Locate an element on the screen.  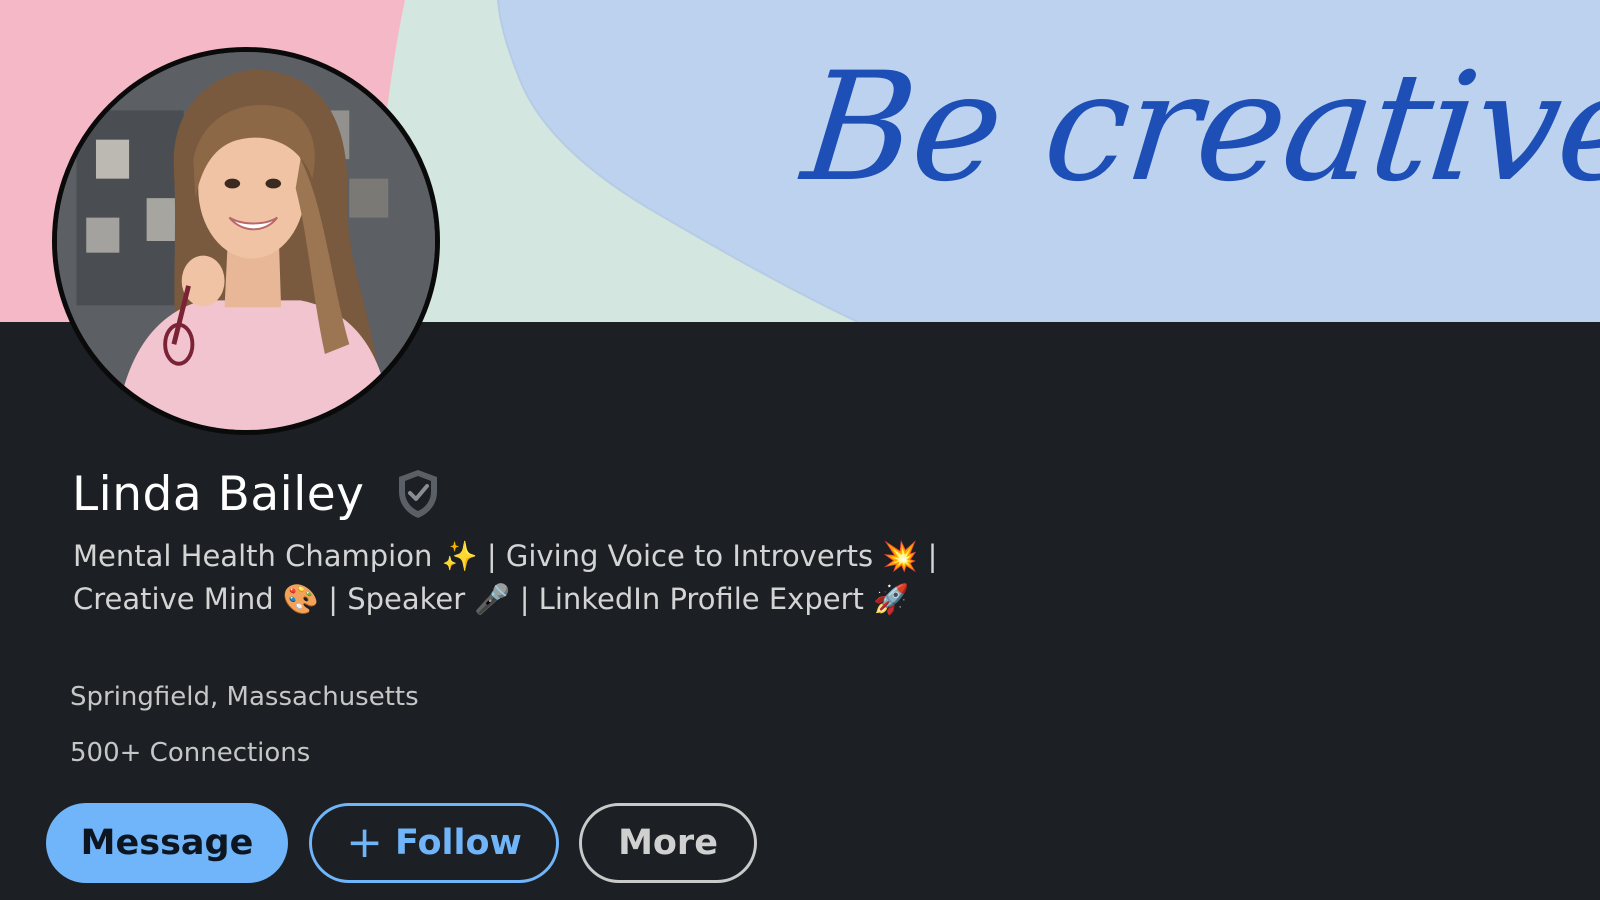
more-button: More is located at coordinates (668, 843).